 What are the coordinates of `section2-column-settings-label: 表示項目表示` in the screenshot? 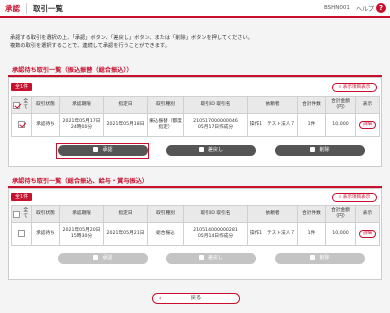 It's located at (356, 197).